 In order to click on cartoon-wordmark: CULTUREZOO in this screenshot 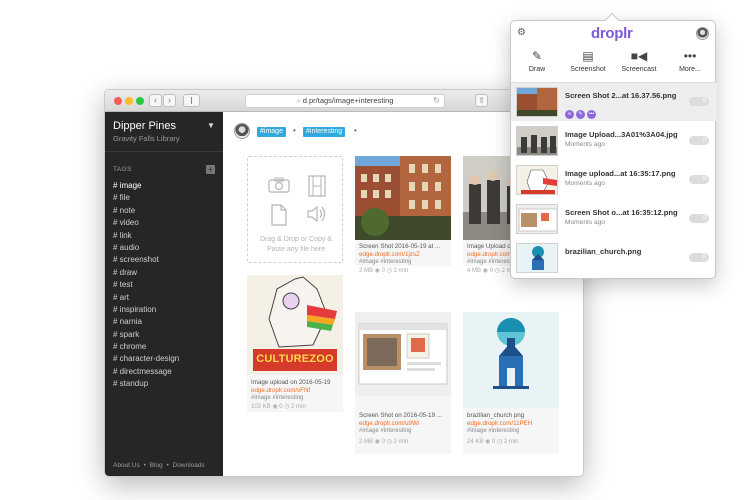, I will do `click(295, 359)`.